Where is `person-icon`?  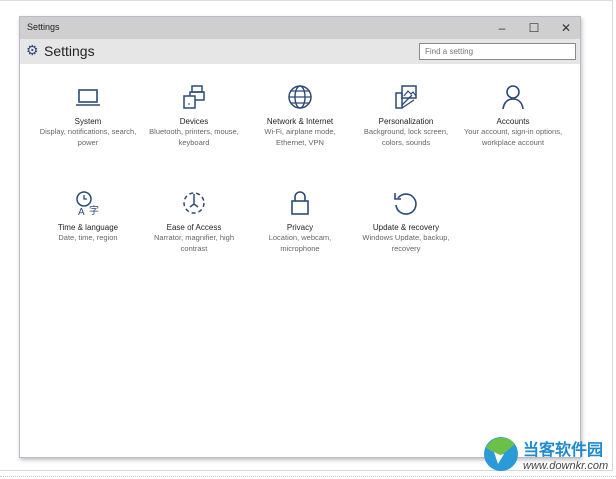 person-icon is located at coordinates (513, 97).